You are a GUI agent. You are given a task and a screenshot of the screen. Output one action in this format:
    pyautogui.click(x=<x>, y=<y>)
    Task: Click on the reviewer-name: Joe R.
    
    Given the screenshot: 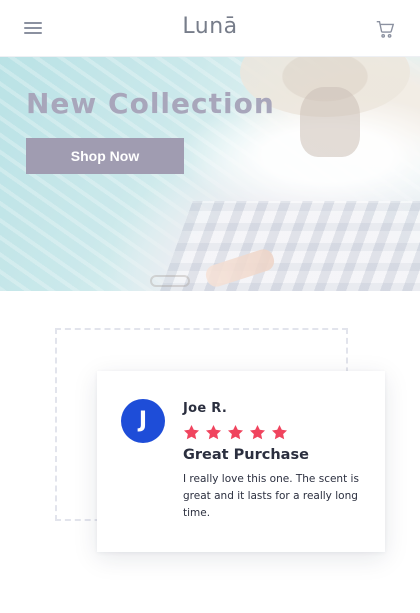 What is the action you would take?
    pyautogui.click(x=205, y=408)
    